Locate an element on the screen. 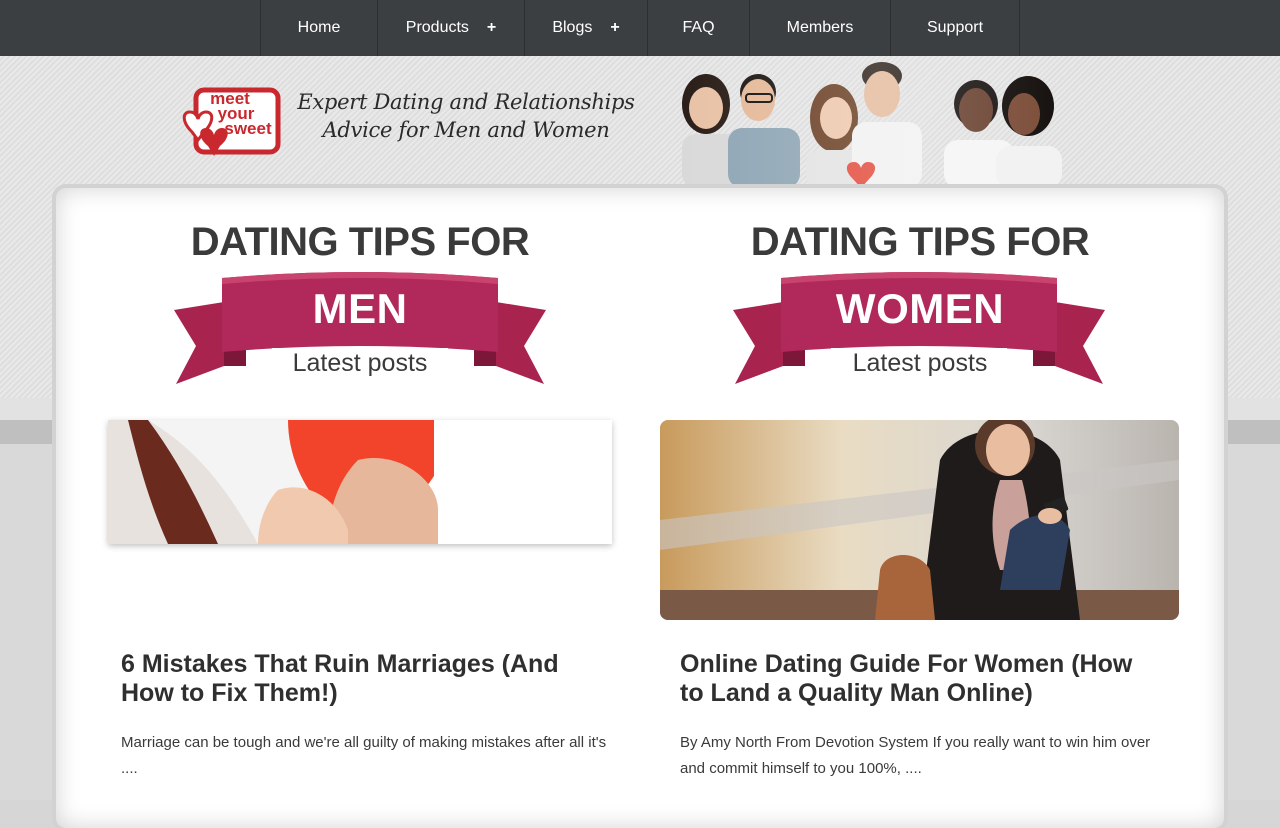 This screenshot has width=1280, height=828. men-latest-posts-label: Latest posts is located at coordinates (360, 363).